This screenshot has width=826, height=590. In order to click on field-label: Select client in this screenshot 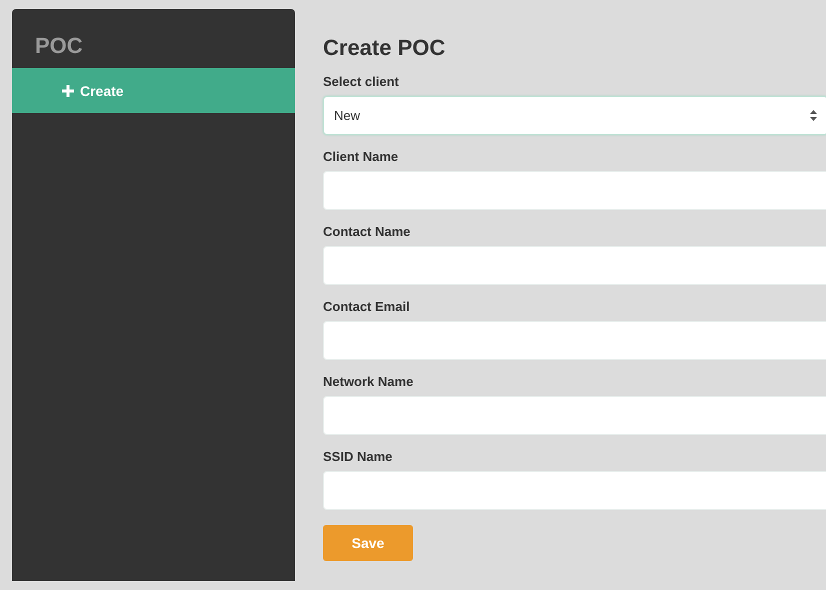, I will do `click(361, 81)`.